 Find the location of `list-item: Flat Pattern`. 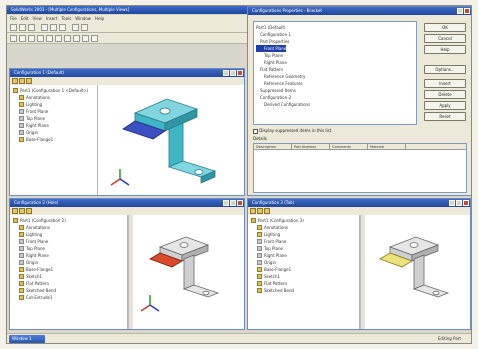

list-item: Flat Pattern is located at coordinates (335, 69).